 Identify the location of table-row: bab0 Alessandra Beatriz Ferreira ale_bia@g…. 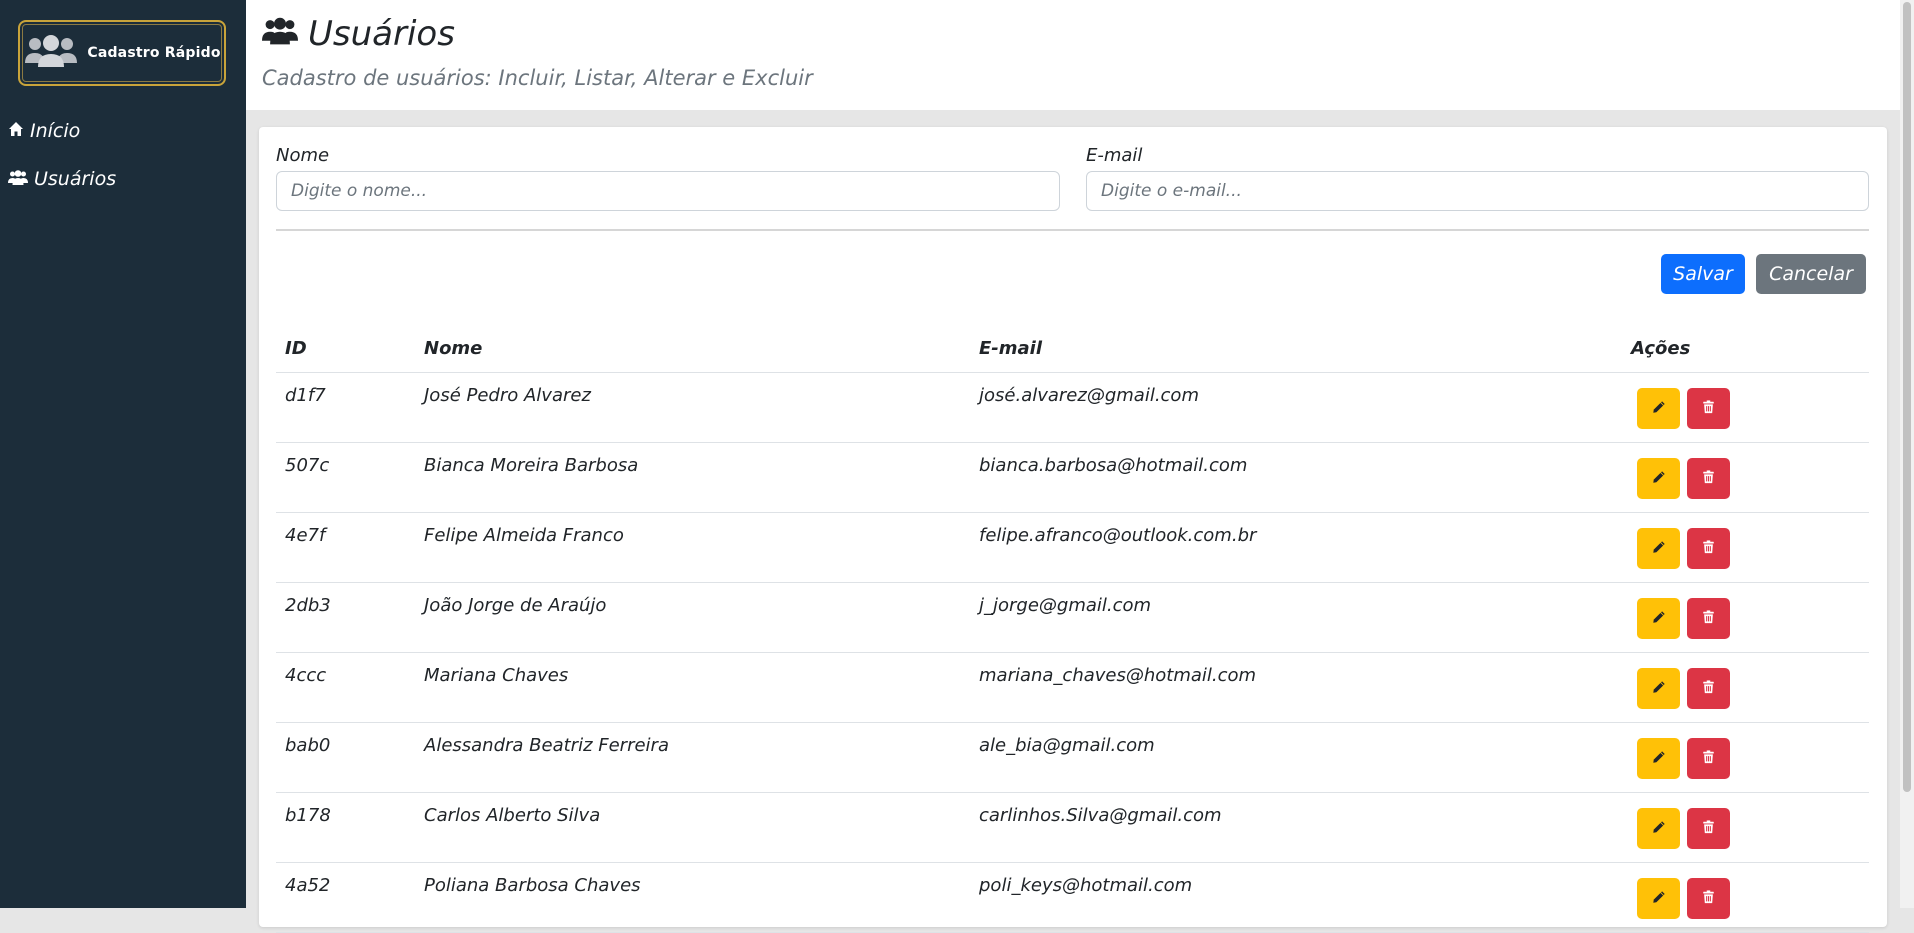
(1072, 757).